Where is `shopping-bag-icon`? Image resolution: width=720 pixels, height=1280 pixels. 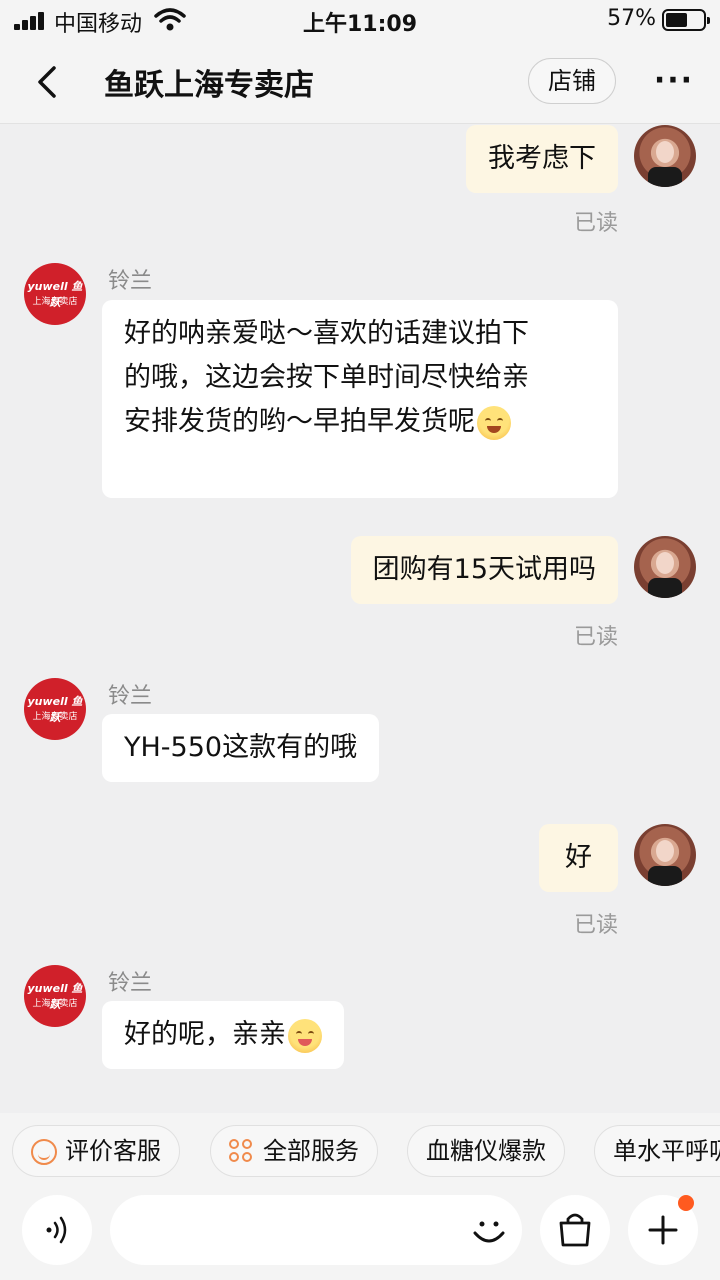
shopping-bag-icon is located at coordinates (575, 1230).